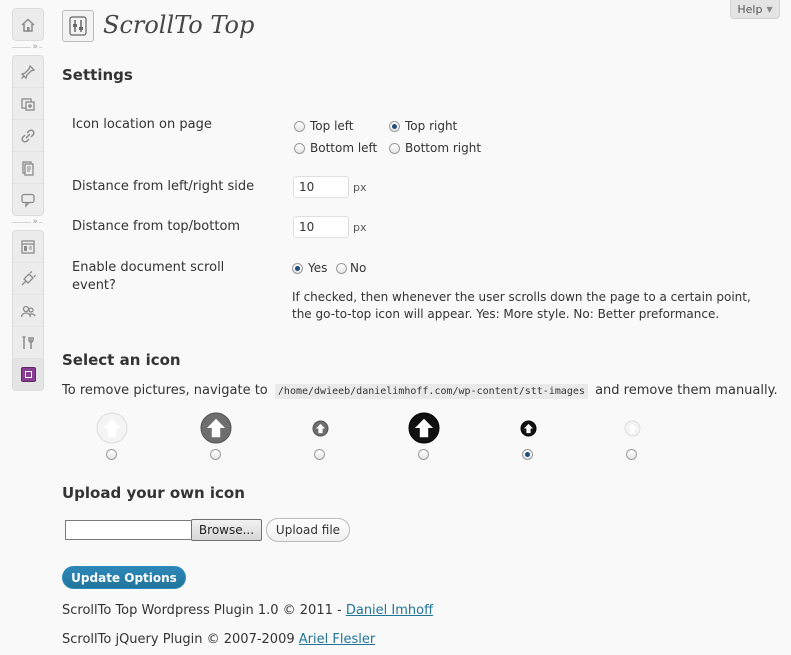 Image resolution: width=791 pixels, height=655 pixels. What do you see at coordinates (320, 428) in the screenshot?
I see `gray-small-up-arrow-icon` at bounding box center [320, 428].